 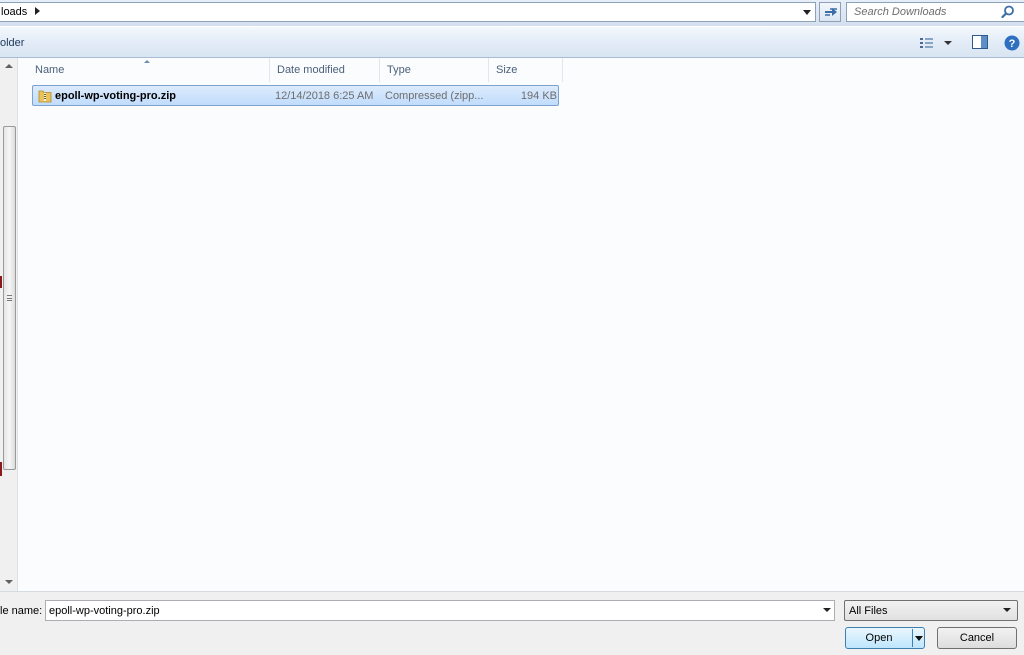 I want to click on column-header-date-modified: Date modified, so click(x=325, y=70).